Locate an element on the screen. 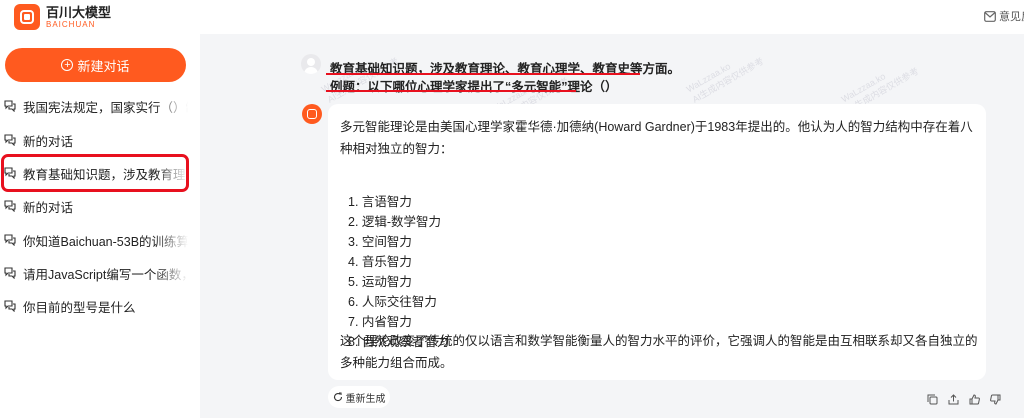 The height and width of the screenshot is (418, 1024). refresh-icon is located at coordinates (337, 397).